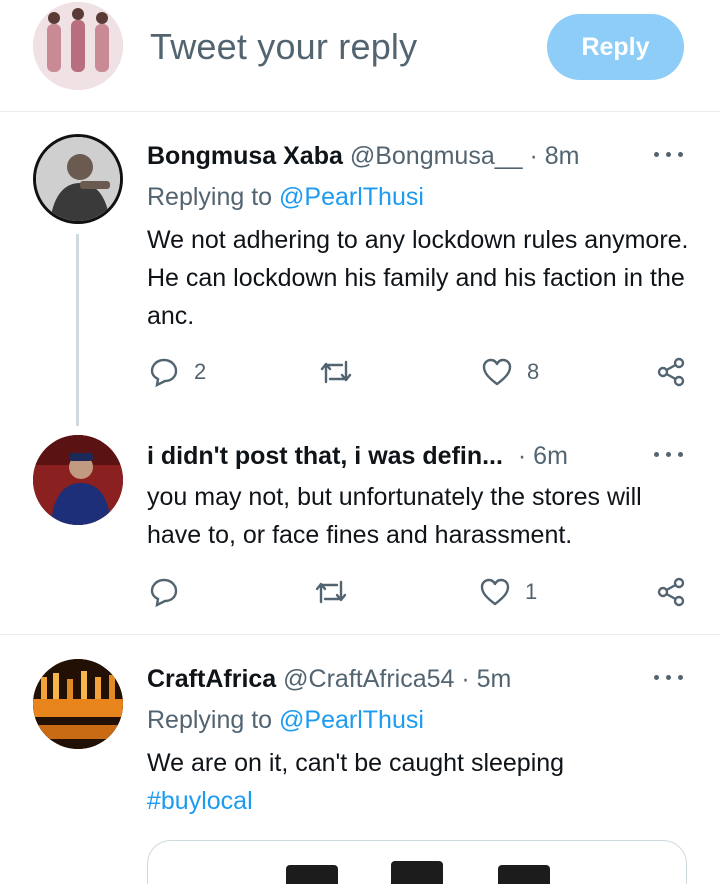 The image size is (720, 884). What do you see at coordinates (419, 801) in the screenshot?
I see `hashtag-link: #buylocal` at bounding box center [419, 801].